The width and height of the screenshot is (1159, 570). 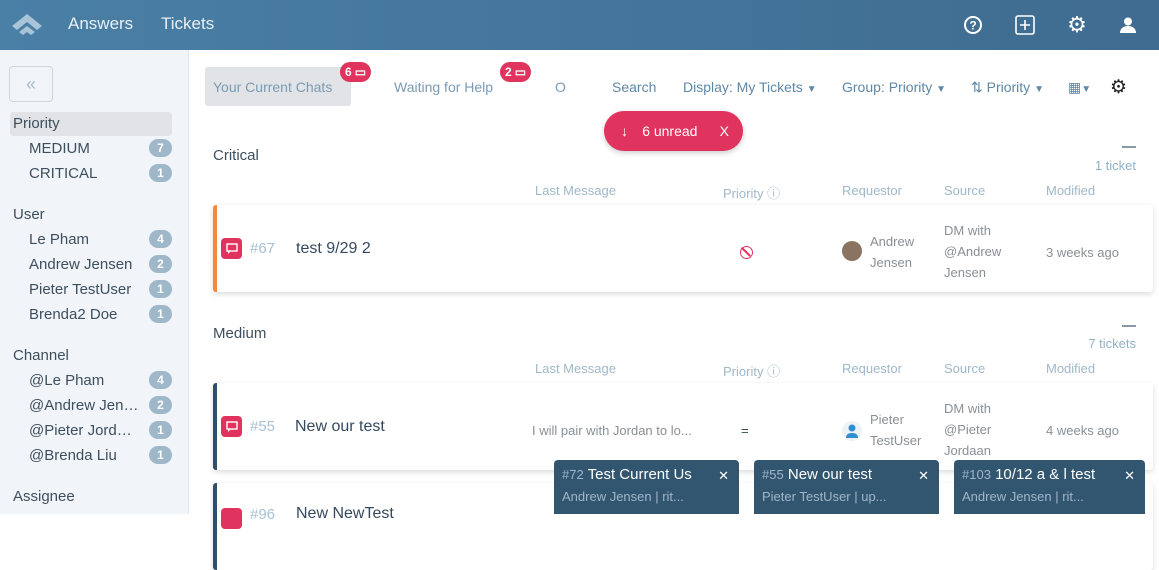 I want to click on ticket-title: New NewTest, so click(x=345, y=514).